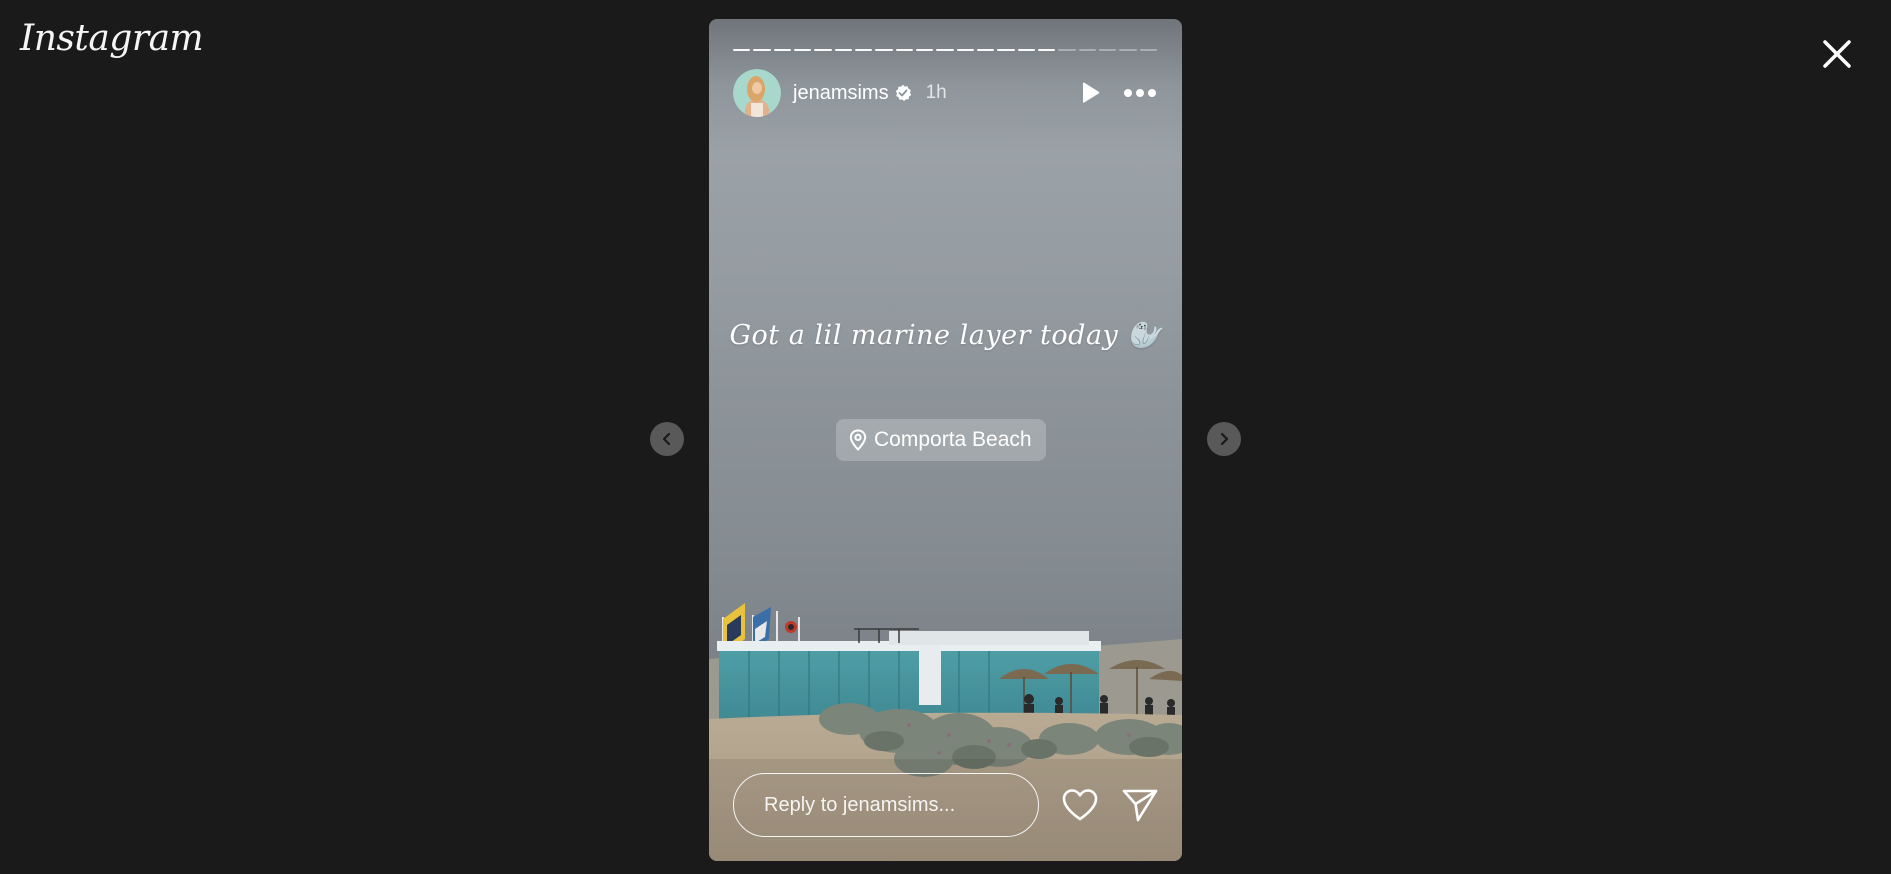 The width and height of the screenshot is (1891, 874). Describe the element at coordinates (1118, 93) in the screenshot. I see `header-actions` at that location.